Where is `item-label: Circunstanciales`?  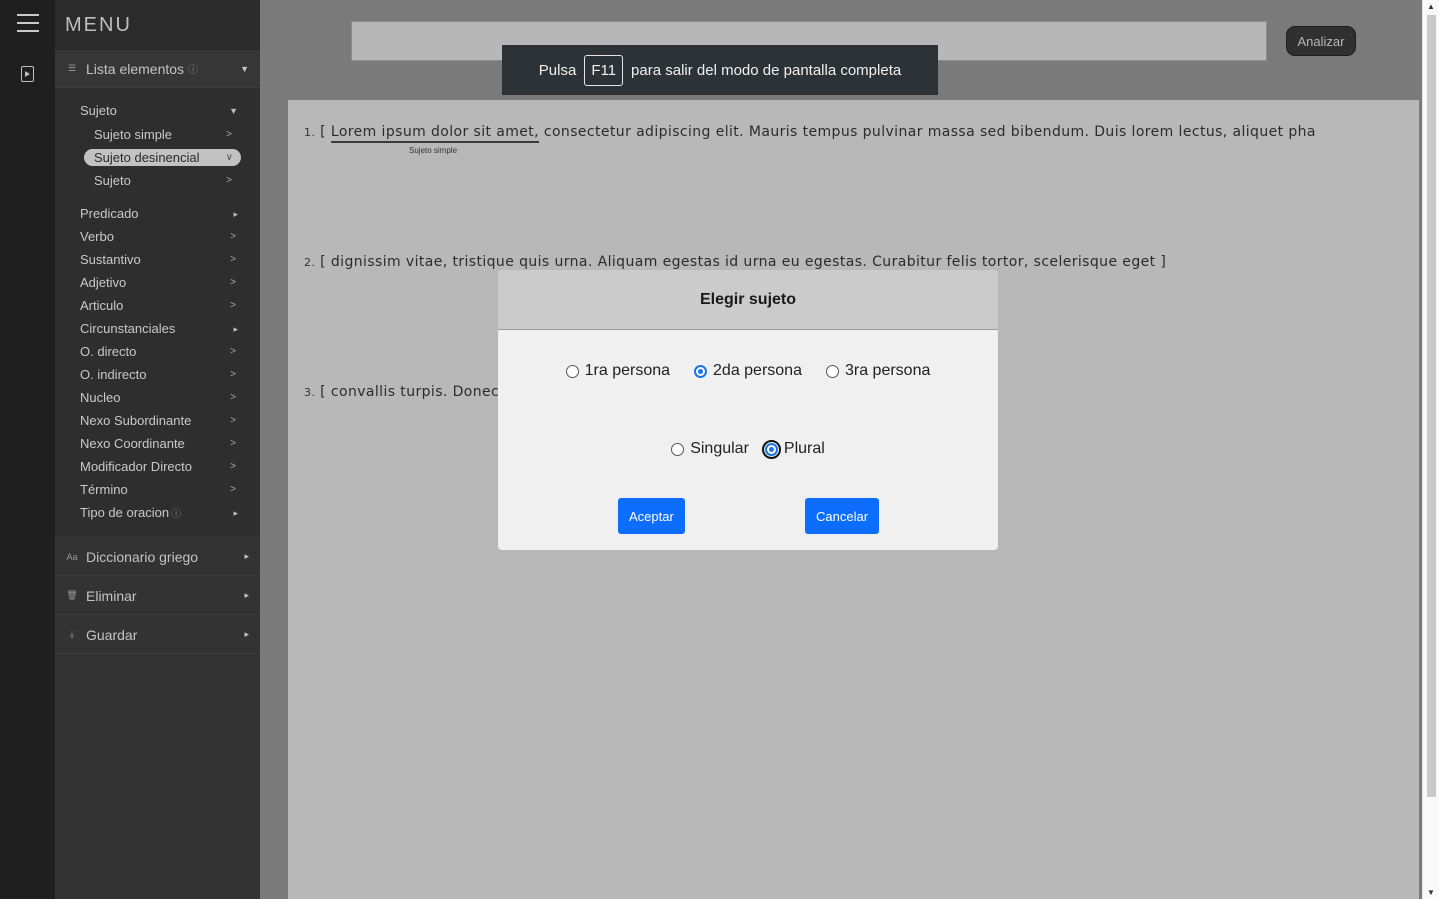 item-label: Circunstanciales is located at coordinates (128, 328).